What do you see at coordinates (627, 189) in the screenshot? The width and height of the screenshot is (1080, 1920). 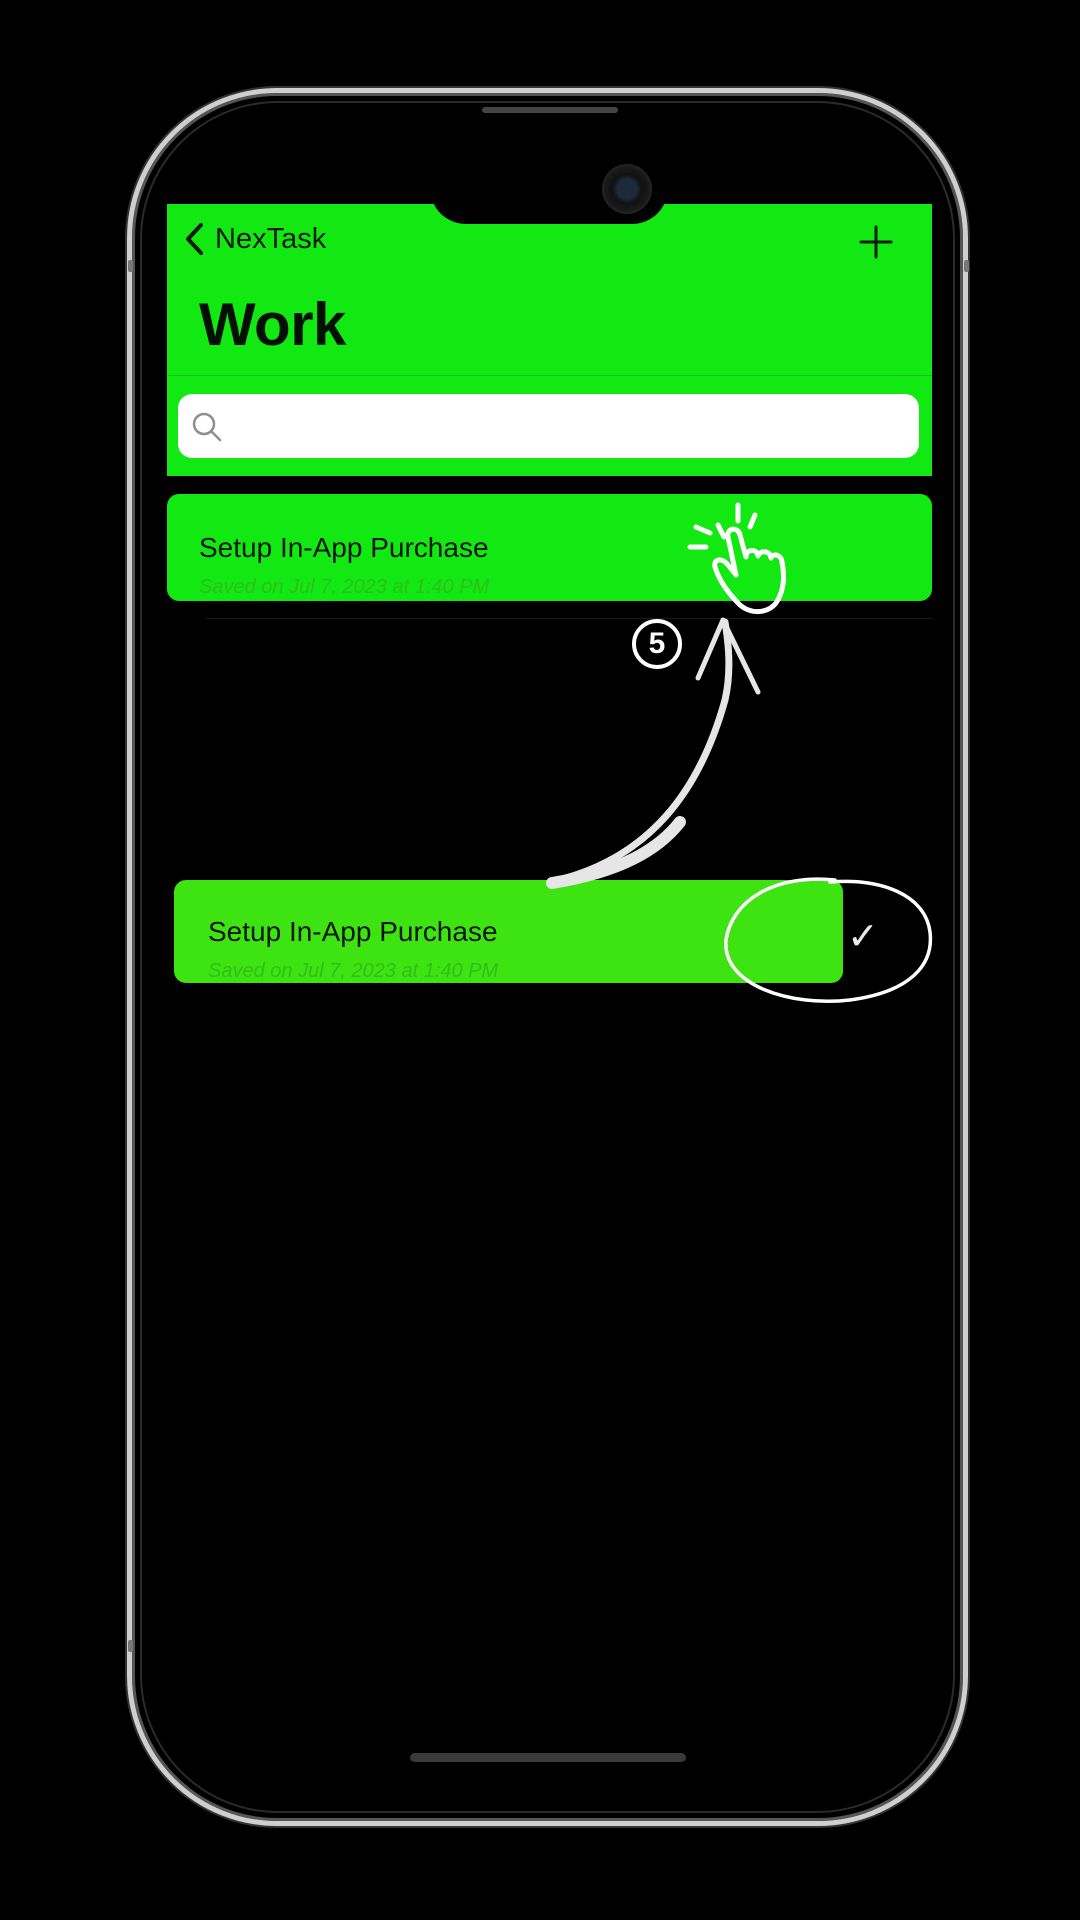 I see `camera` at bounding box center [627, 189].